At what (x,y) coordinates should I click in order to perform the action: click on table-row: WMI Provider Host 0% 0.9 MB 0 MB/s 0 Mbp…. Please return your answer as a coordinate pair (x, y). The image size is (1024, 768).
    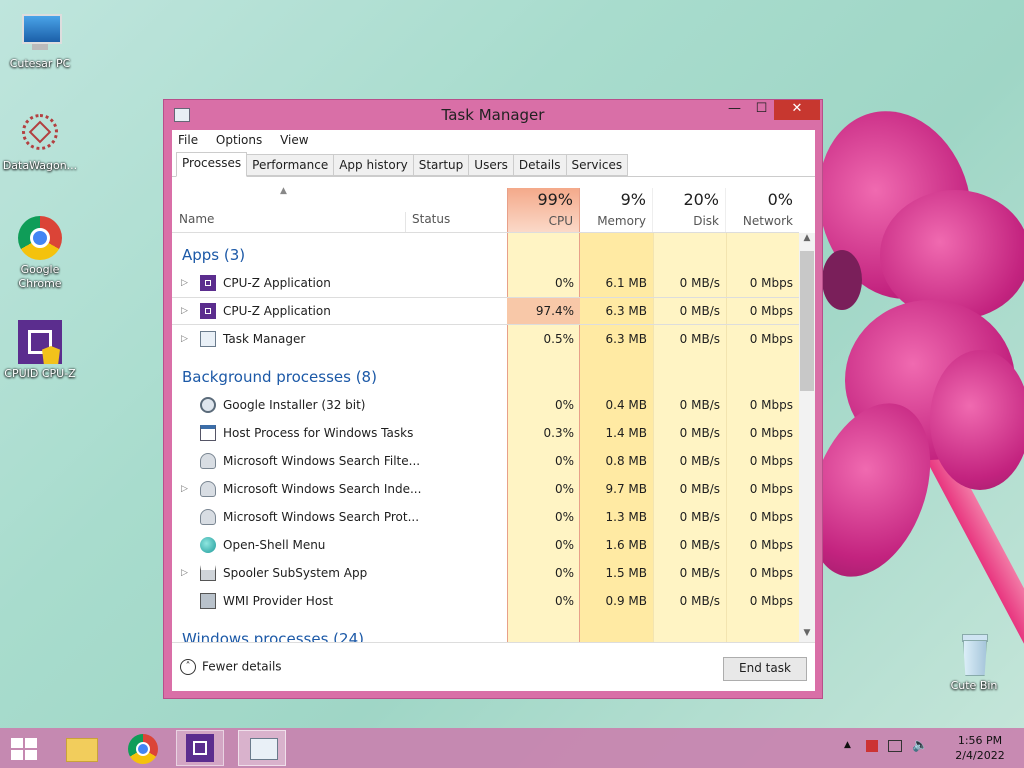
    Looking at the image, I should click on (485, 601).